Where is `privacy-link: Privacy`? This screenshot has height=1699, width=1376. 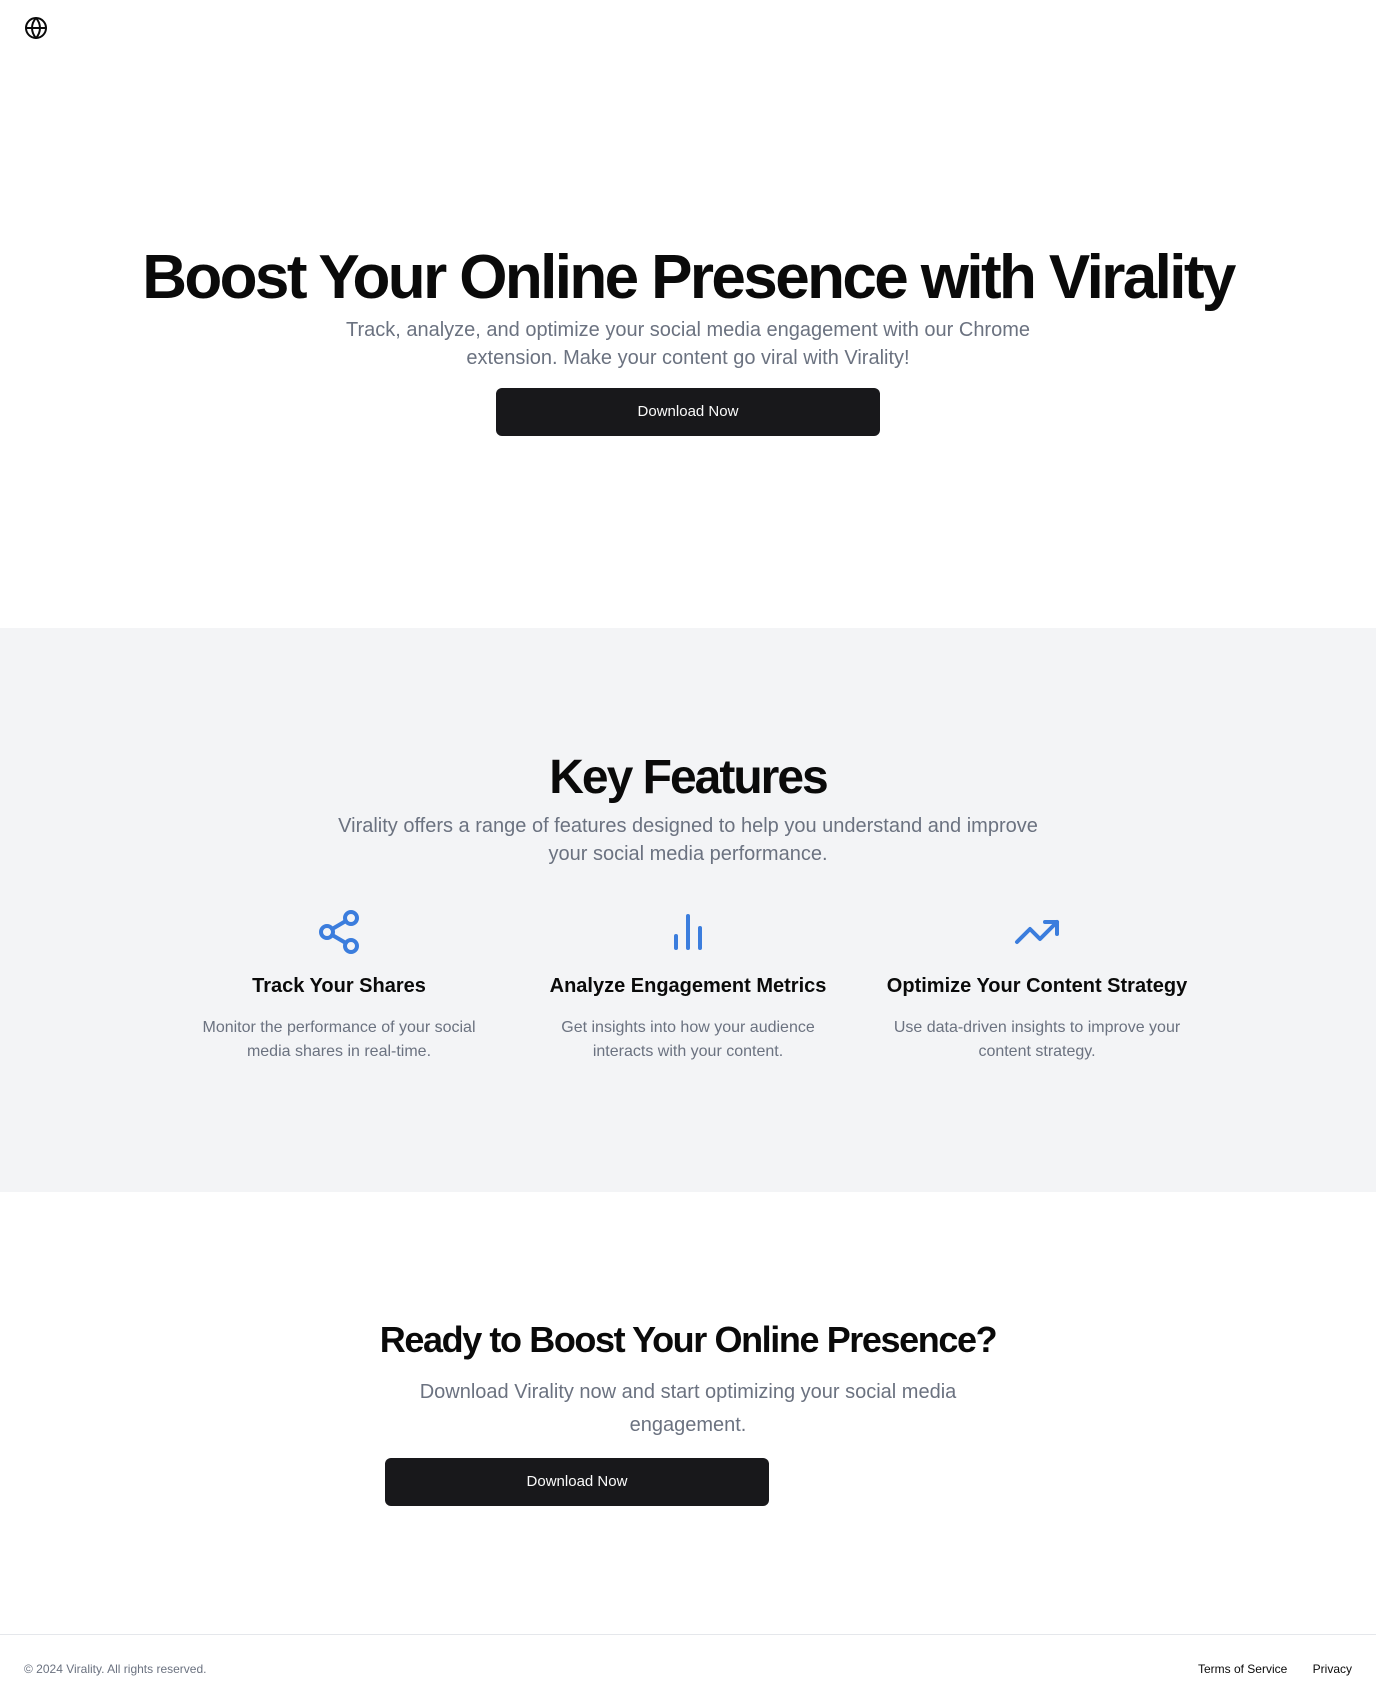
privacy-link: Privacy is located at coordinates (1332, 1669).